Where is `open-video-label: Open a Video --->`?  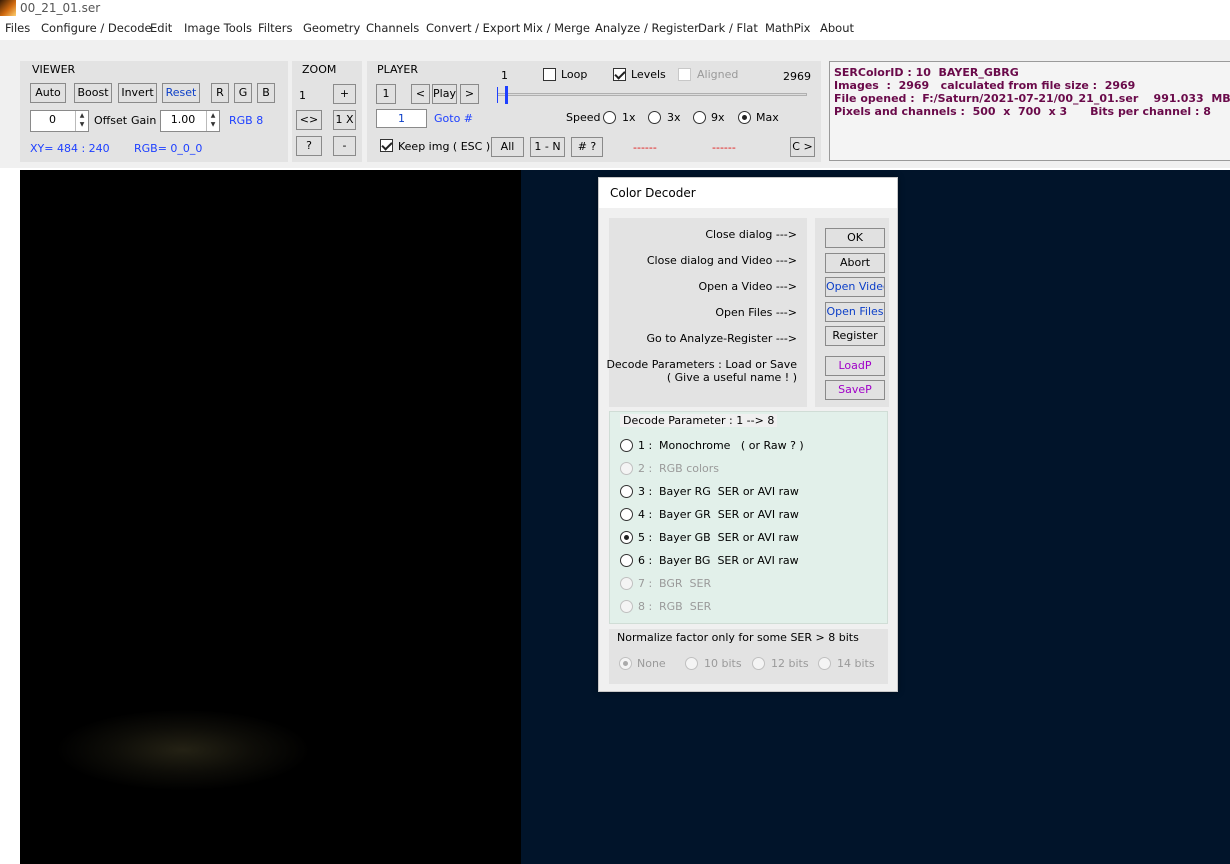 open-video-label: Open a Video ---> is located at coordinates (747, 286).